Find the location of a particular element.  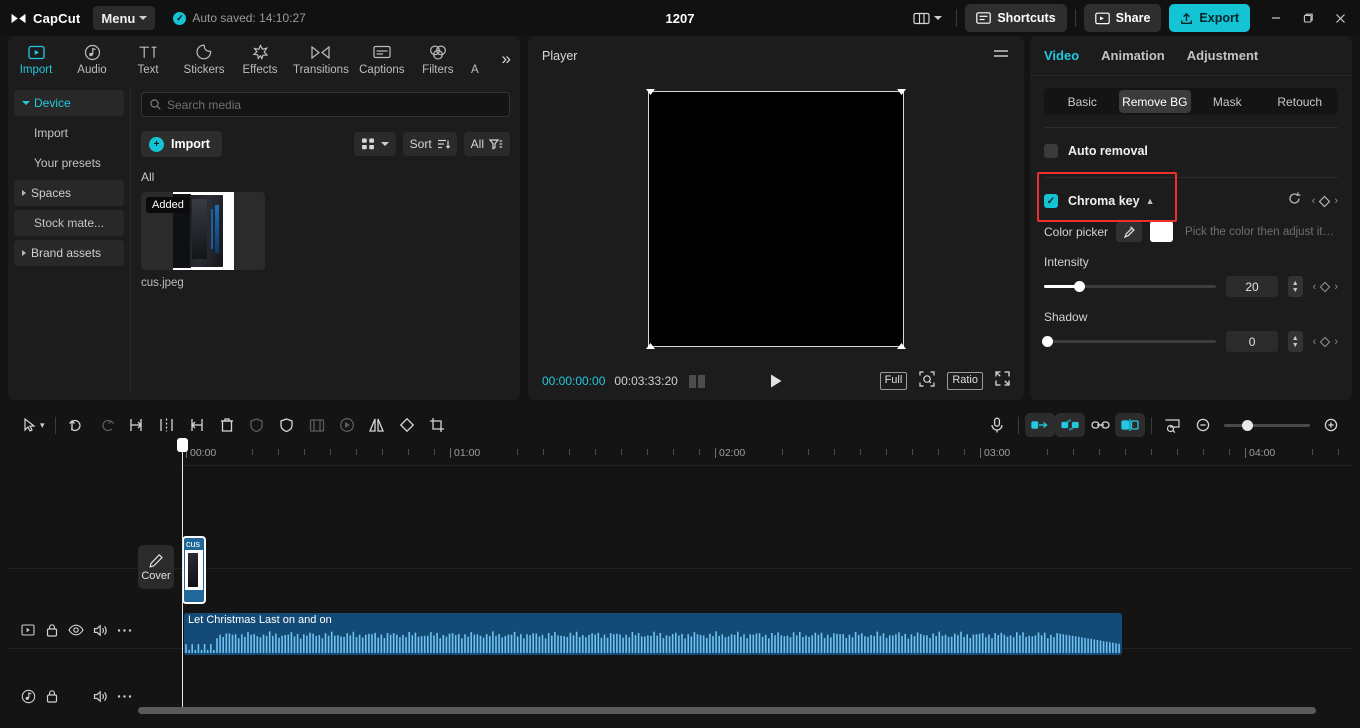

tab-video: Video is located at coordinates (1061, 55).